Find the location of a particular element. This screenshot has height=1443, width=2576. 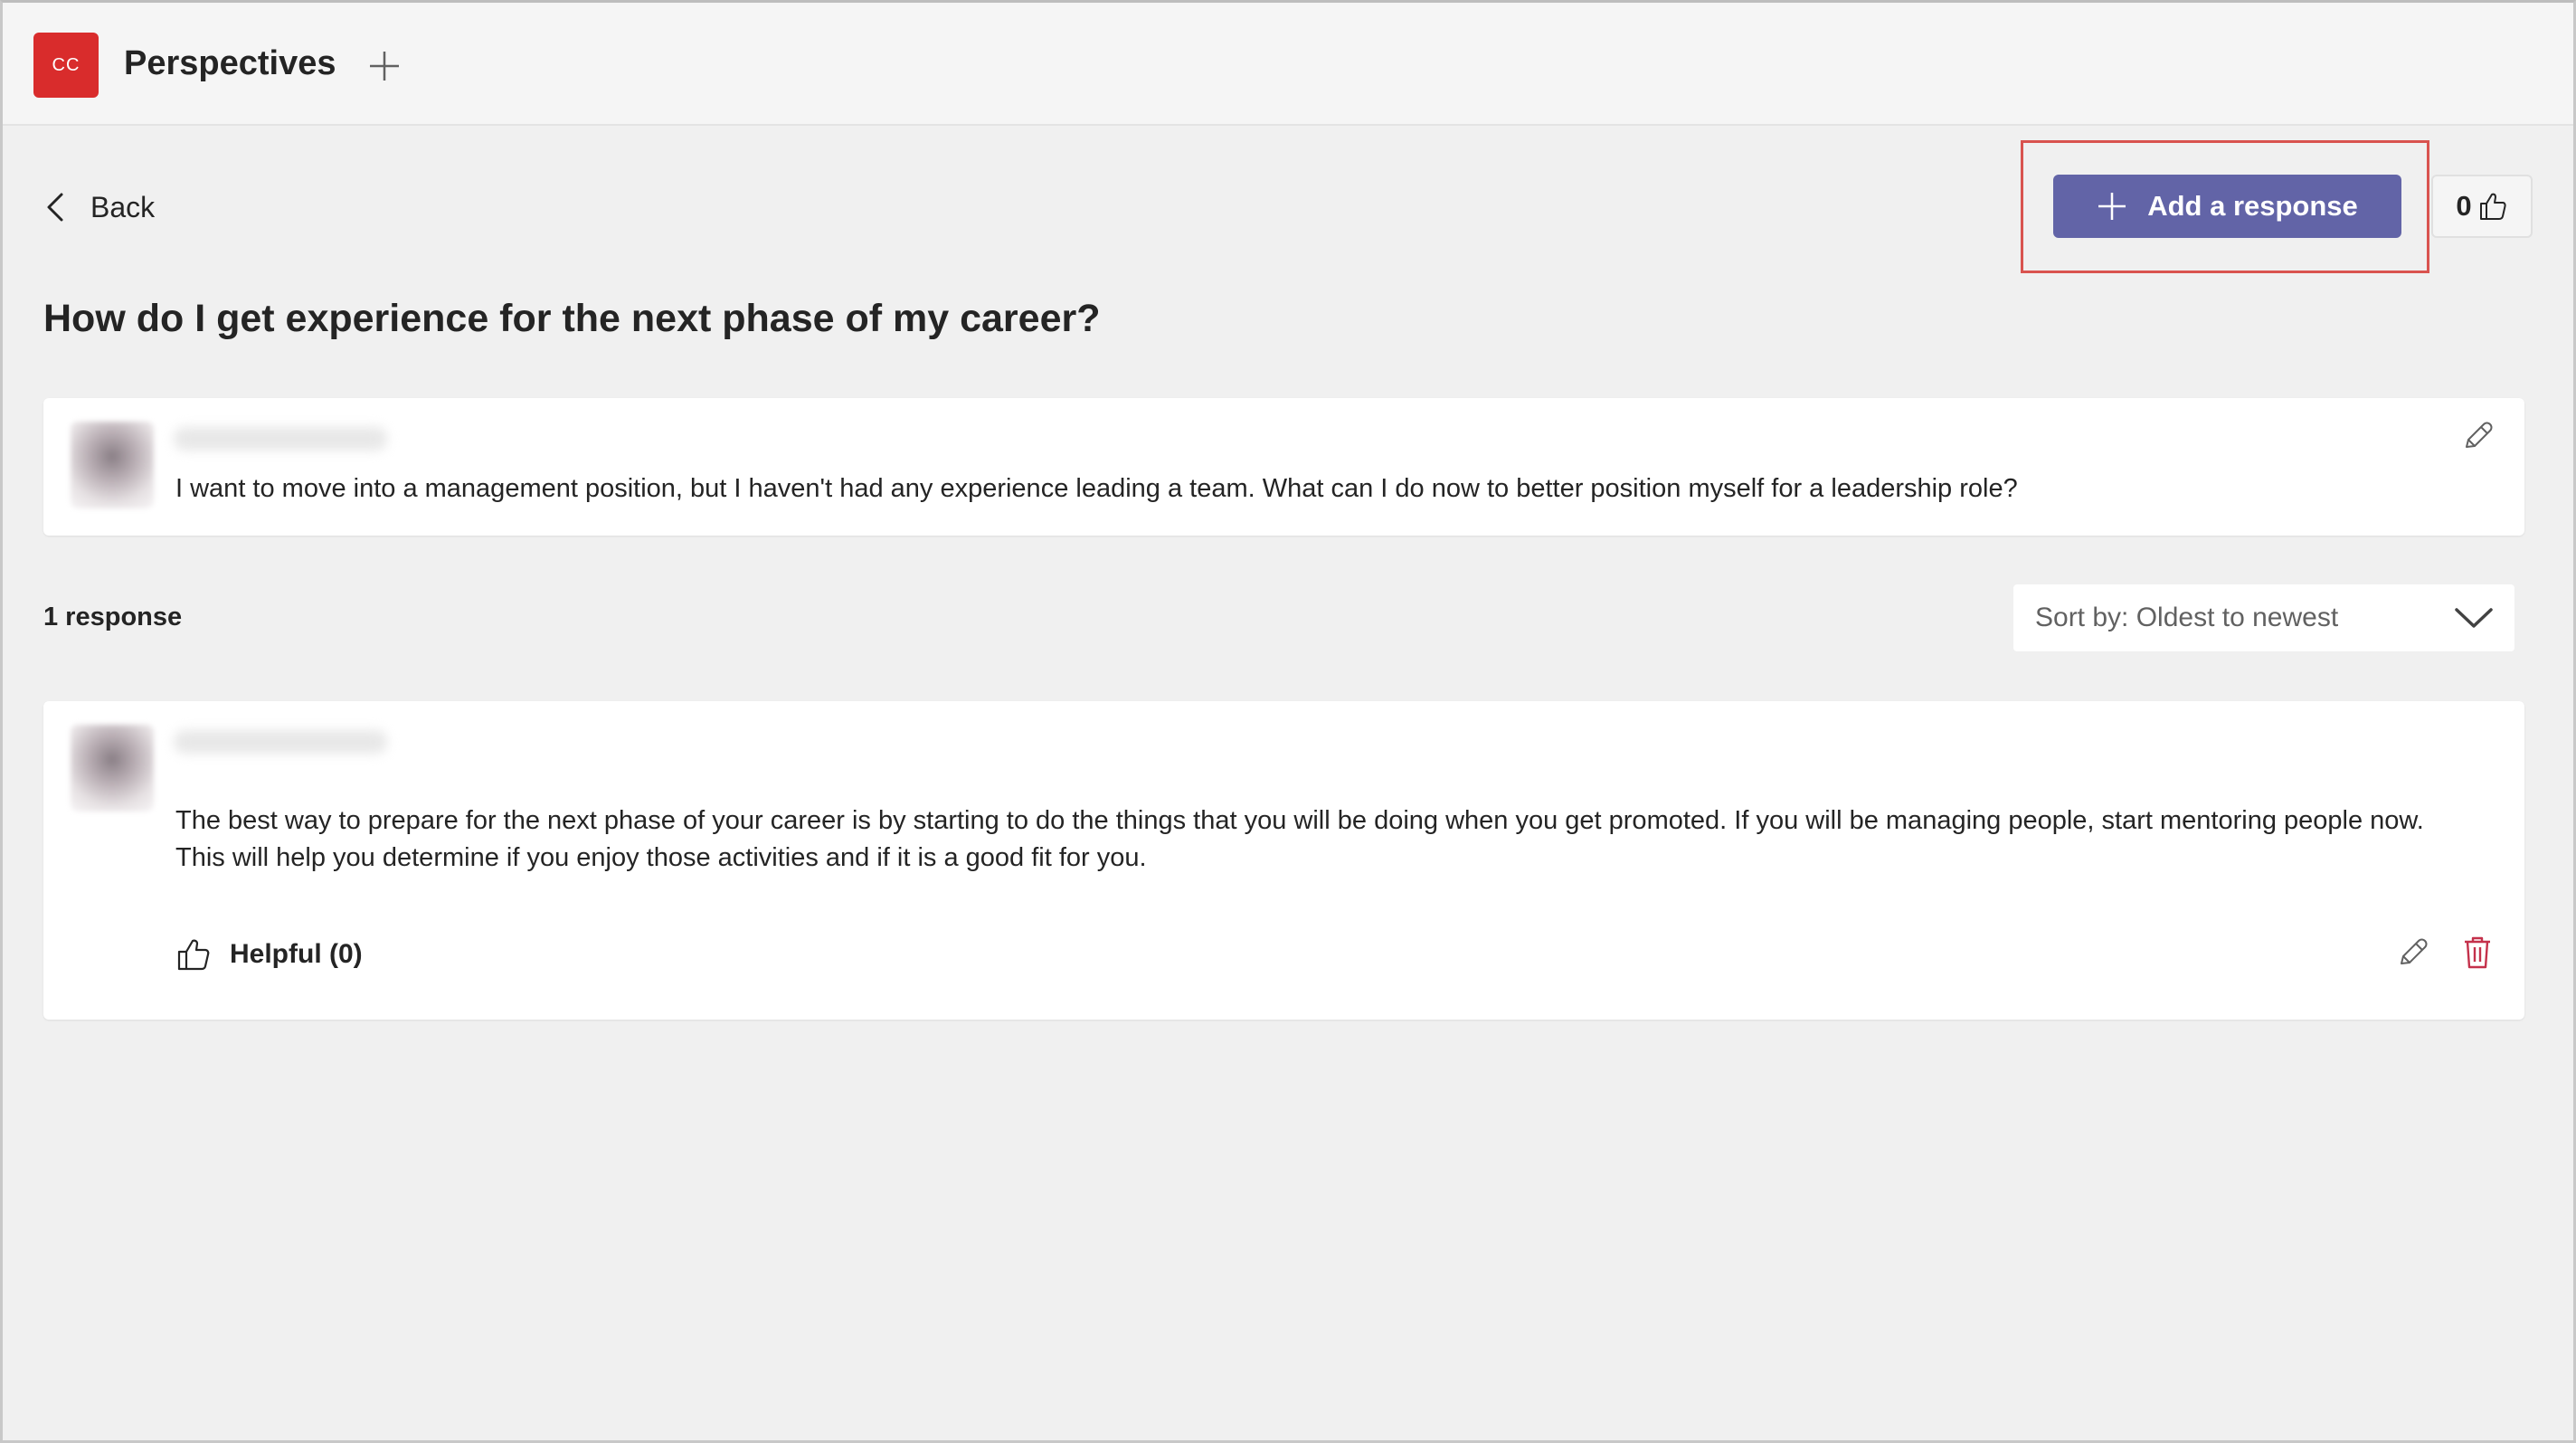

like-question-button: 0 is located at coordinates (2482, 206).